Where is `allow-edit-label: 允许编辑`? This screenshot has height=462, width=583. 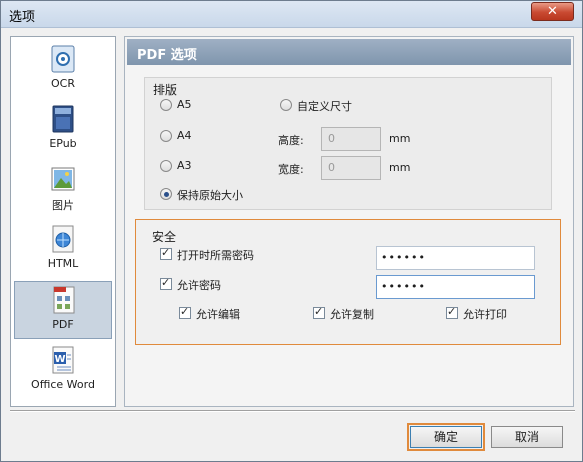
allow-edit-label: 允许编辑 is located at coordinates (218, 314).